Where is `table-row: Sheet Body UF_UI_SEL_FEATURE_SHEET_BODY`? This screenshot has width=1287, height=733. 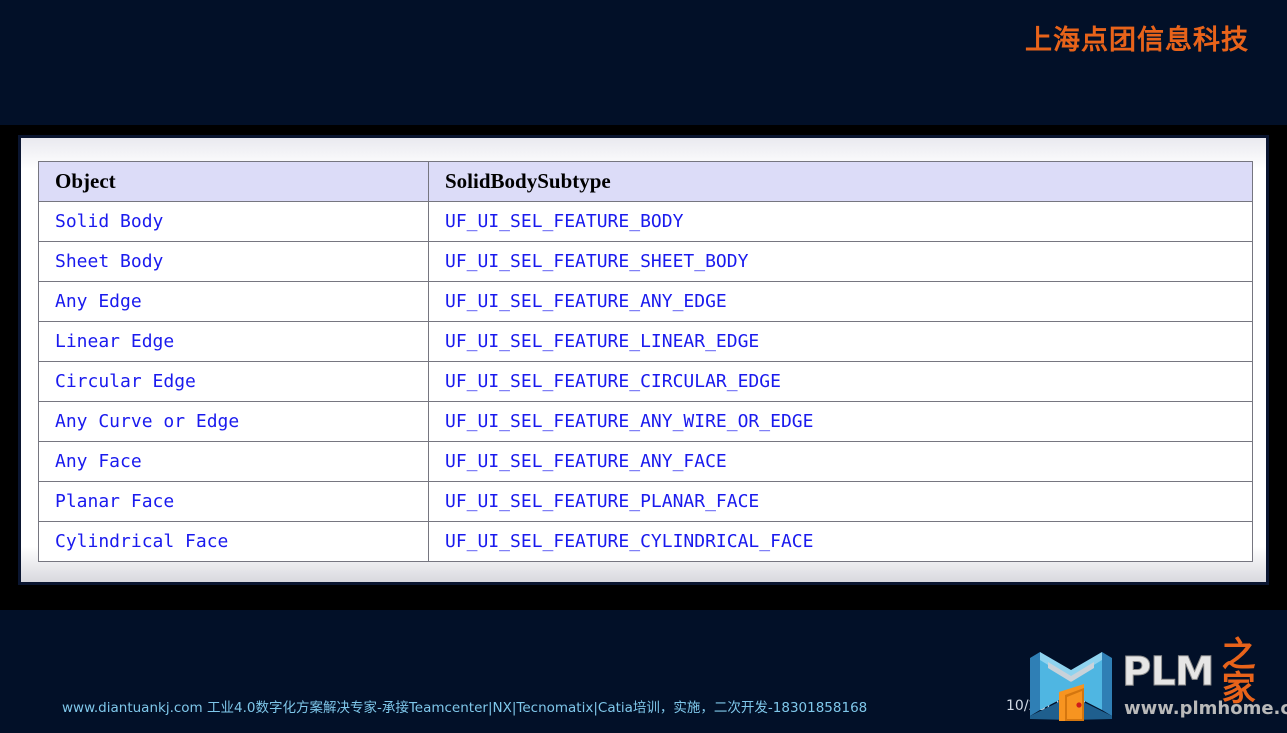 table-row: Sheet Body UF_UI_SEL_FEATURE_SHEET_BODY is located at coordinates (645, 261).